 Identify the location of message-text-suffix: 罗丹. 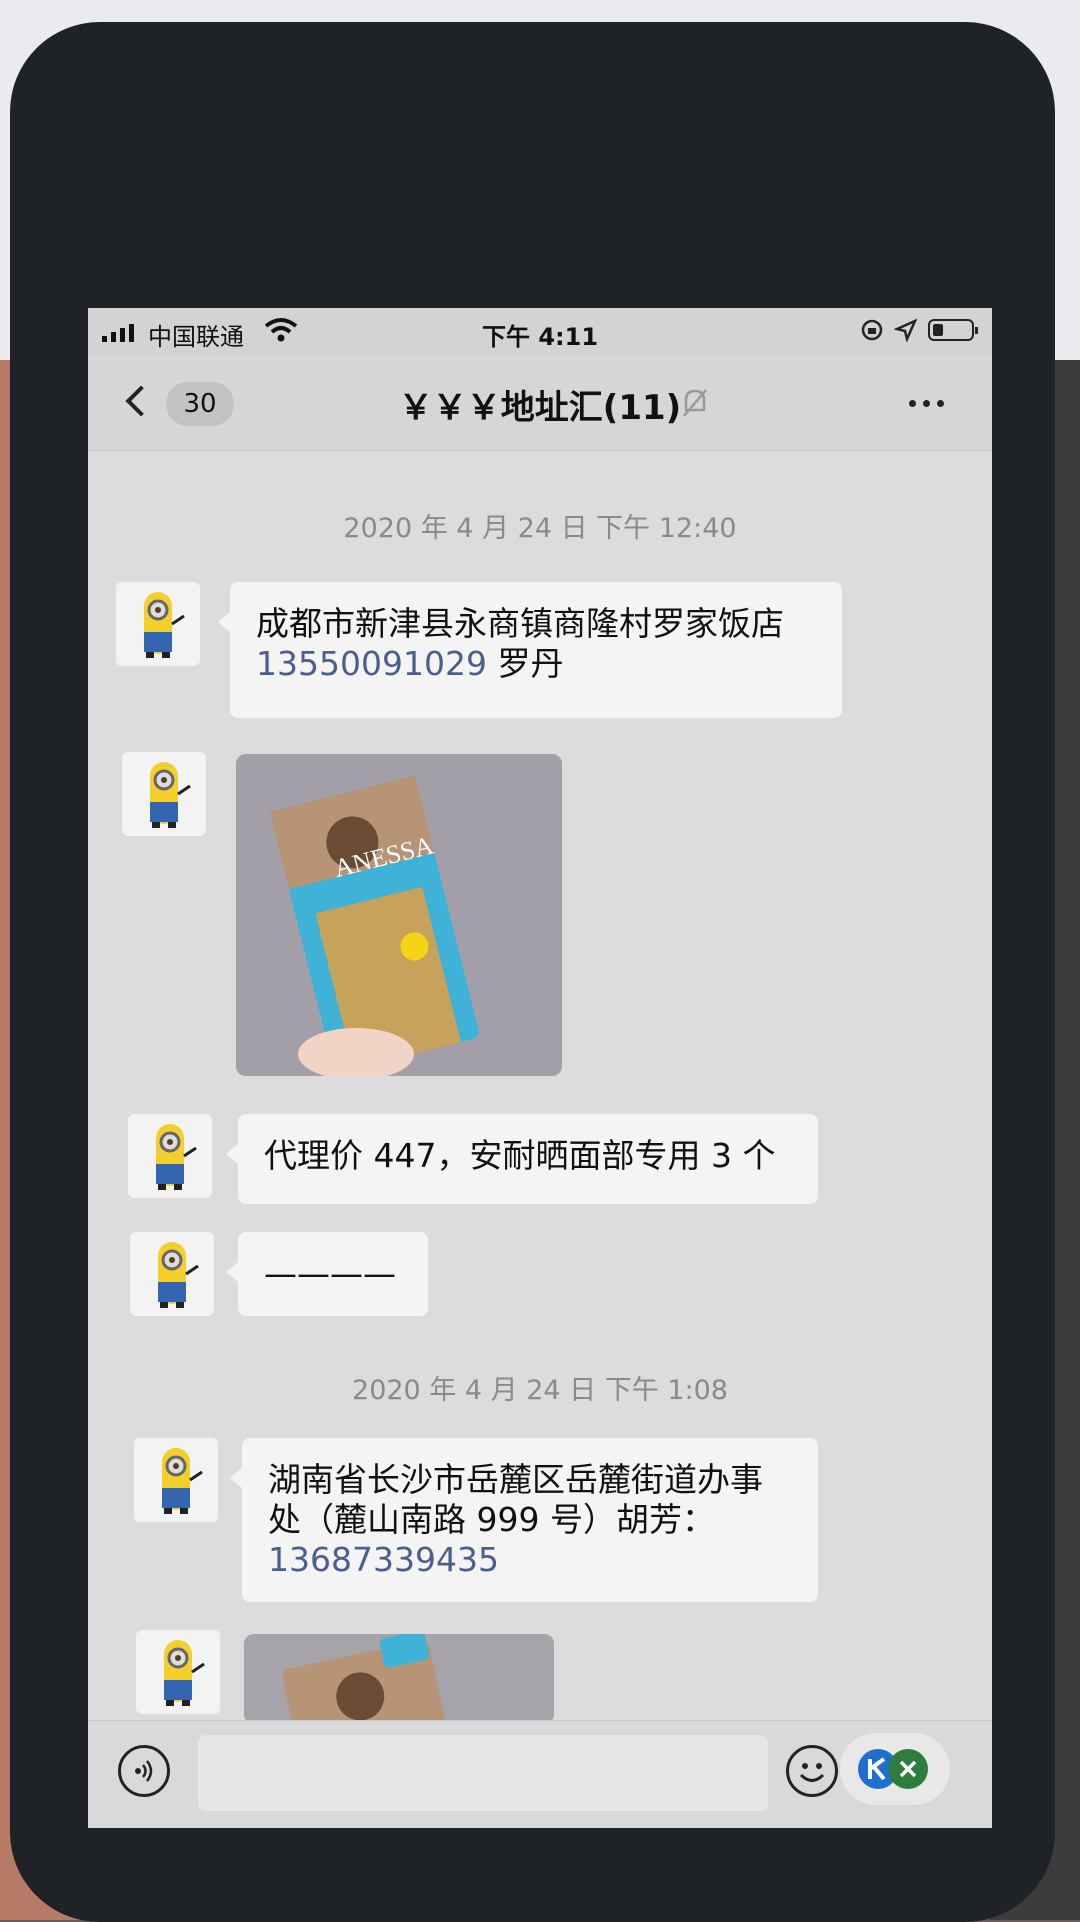
(525, 663).